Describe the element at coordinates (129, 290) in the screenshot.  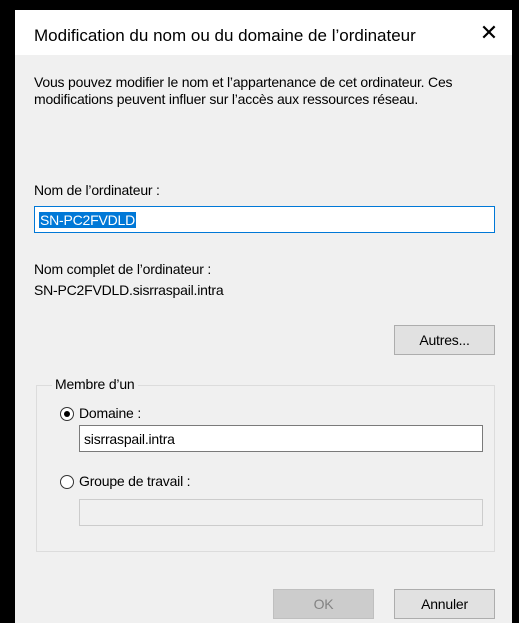
I see `full-name-value: SN-PC2FVDLD.sisrraspail.intra` at that location.